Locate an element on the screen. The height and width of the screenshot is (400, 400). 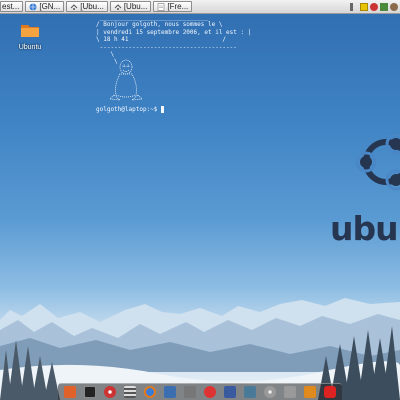
dvd-icon is located at coordinates (270, 392).